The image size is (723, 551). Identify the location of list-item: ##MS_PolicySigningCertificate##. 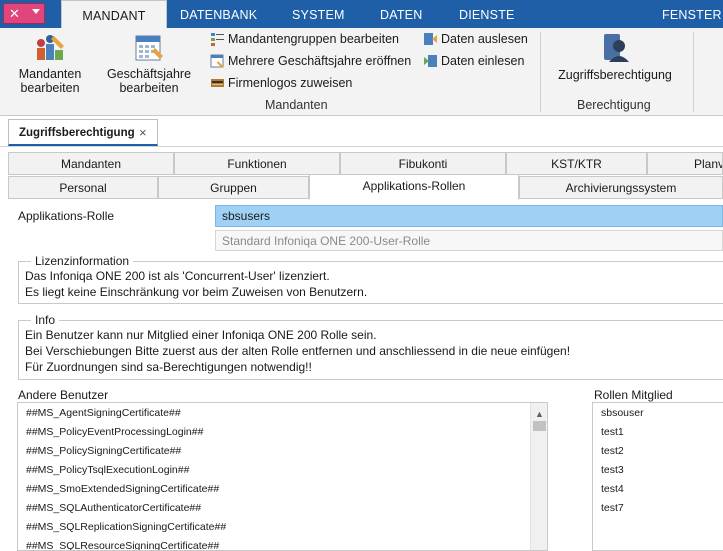
(282, 451).